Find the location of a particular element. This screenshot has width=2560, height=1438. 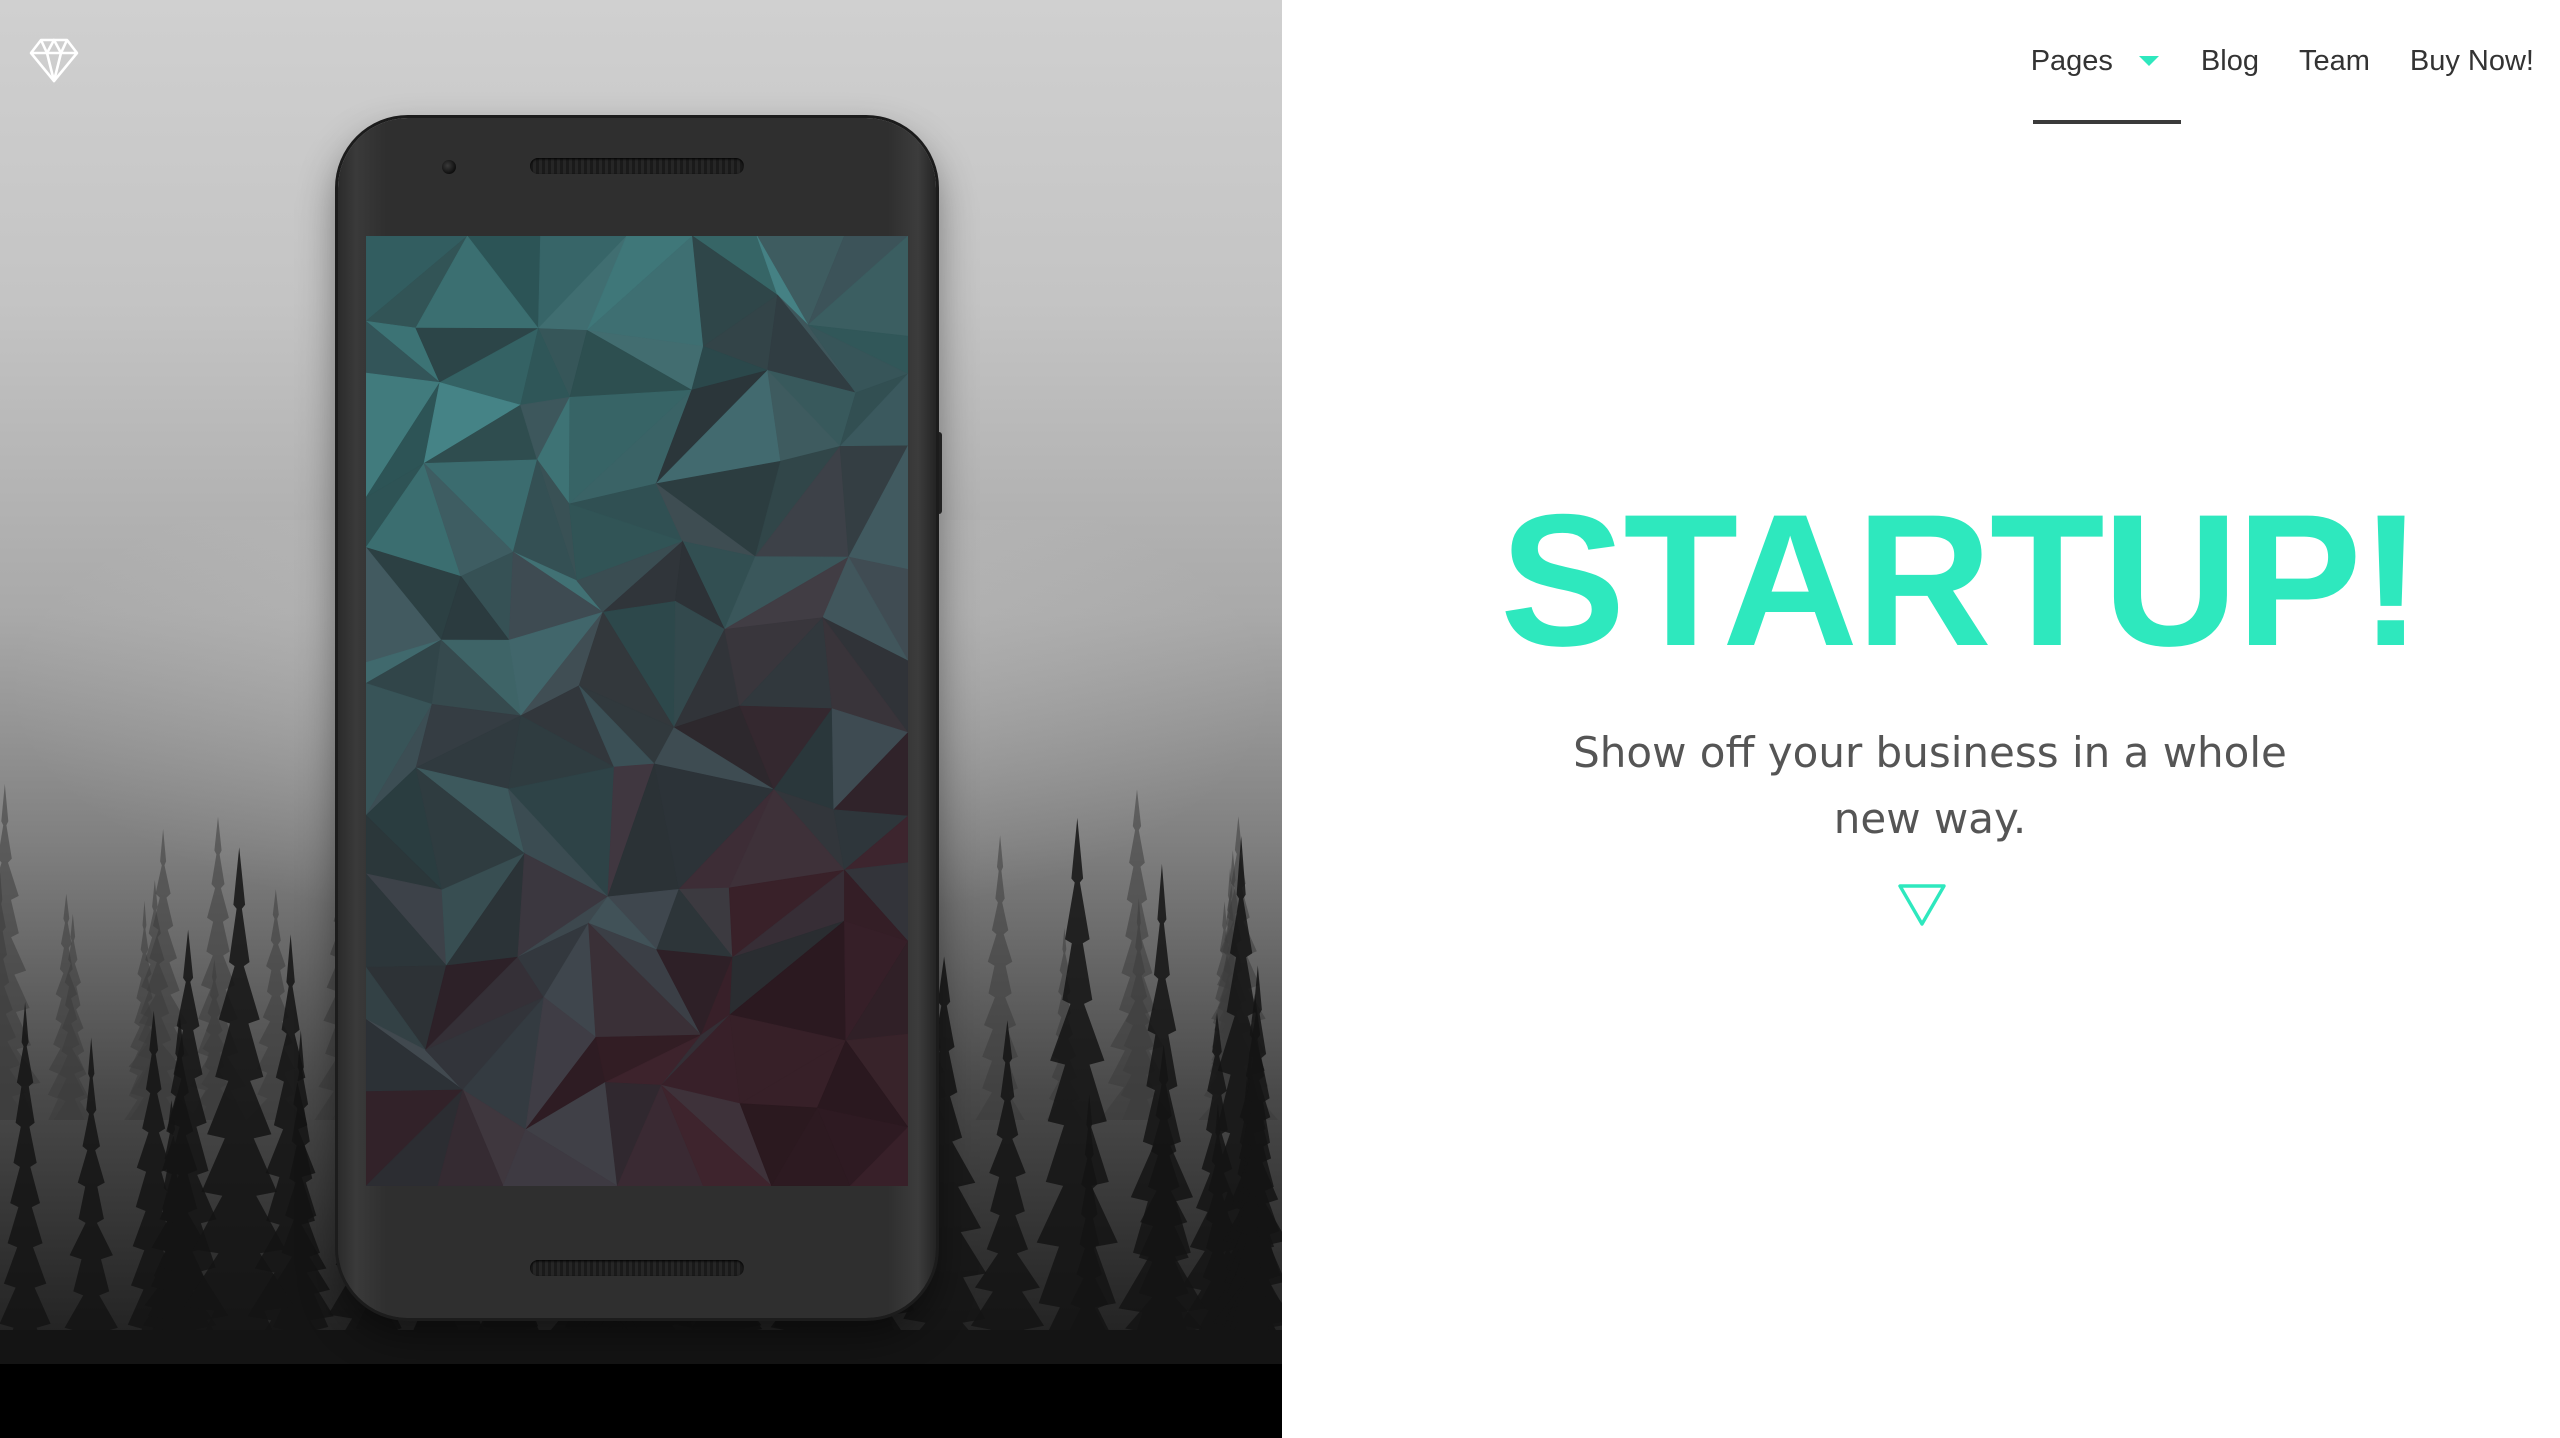

nav-item-label: Team is located at coordinates (2334, 60).